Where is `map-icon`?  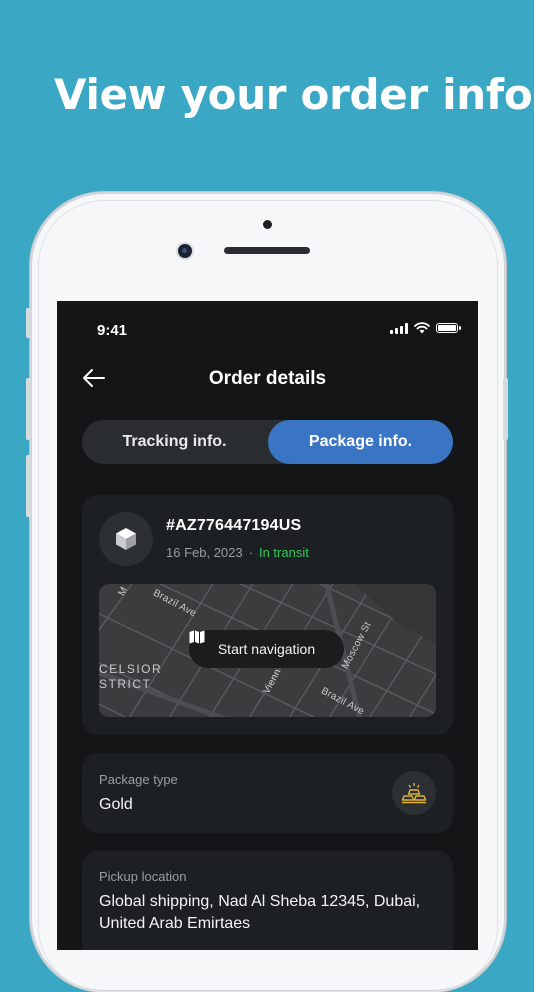
map-icon is located at coordinates (197, 637).